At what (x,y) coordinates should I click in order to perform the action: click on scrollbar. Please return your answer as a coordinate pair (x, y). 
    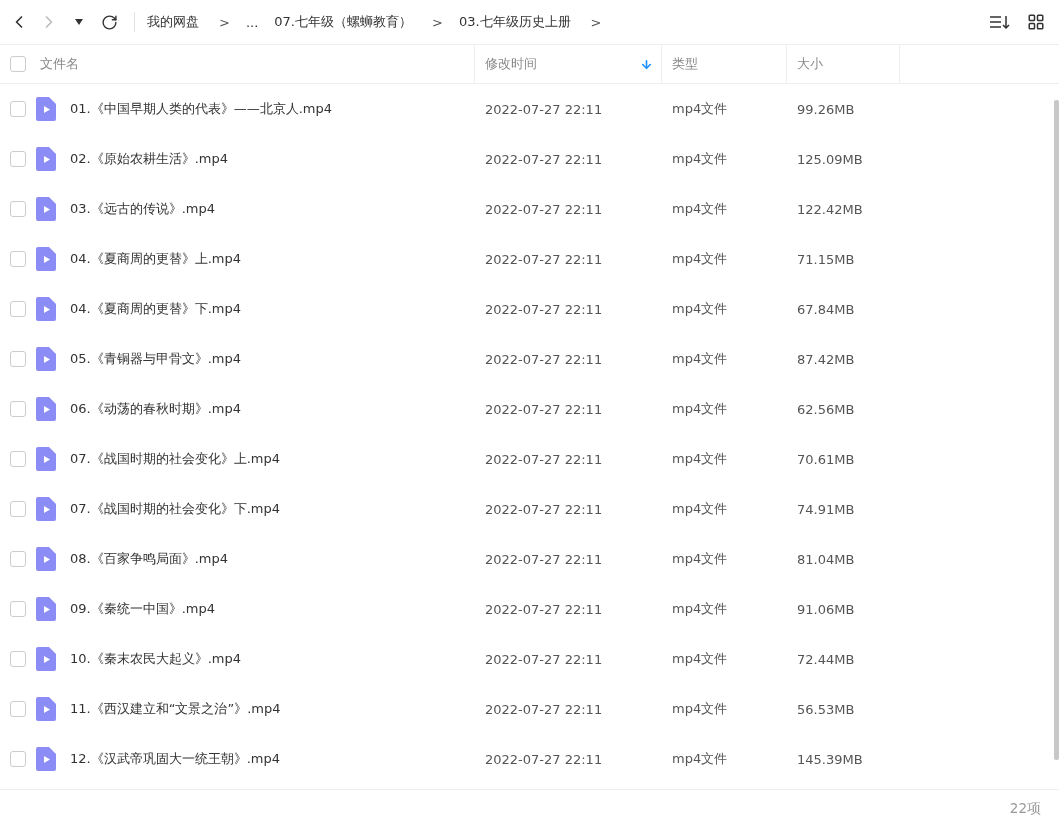
    Looking at the image, I should click on (1056, 430).